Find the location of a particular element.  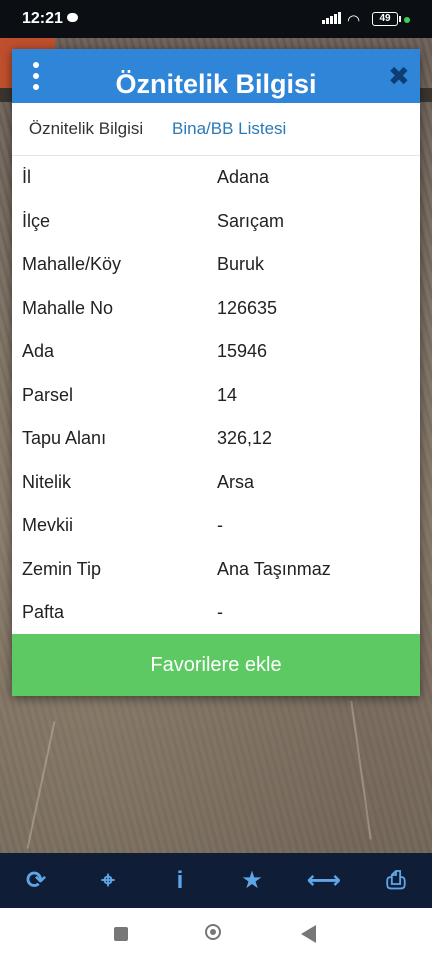

signal-icon is located at coordinates (331, 18).